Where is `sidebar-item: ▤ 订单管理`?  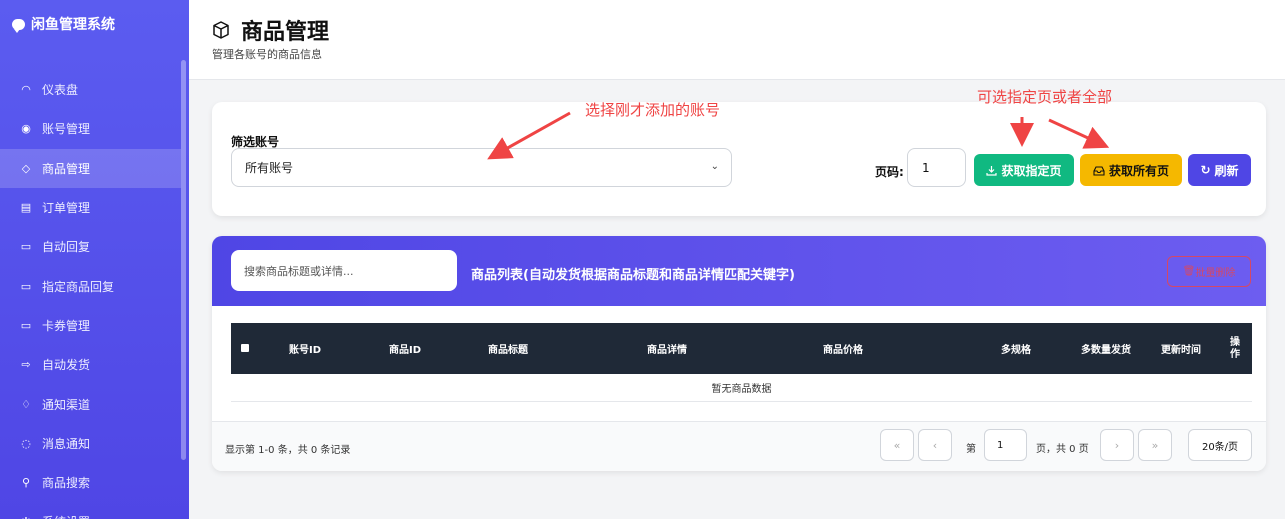 sidebar-item: ▤ 订单管理 is located at coordinates (90, 207).